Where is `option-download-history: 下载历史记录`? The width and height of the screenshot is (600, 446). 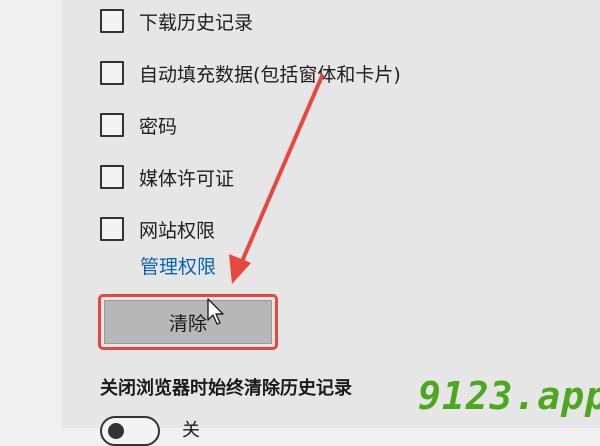 option-download-history: 下载历史记录 is located at coordinates (176, 21).